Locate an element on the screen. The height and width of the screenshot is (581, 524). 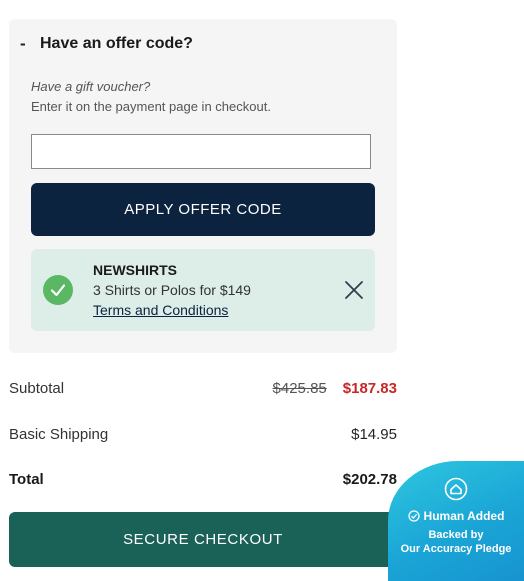
close-icon is located at coordinates (354, 290).